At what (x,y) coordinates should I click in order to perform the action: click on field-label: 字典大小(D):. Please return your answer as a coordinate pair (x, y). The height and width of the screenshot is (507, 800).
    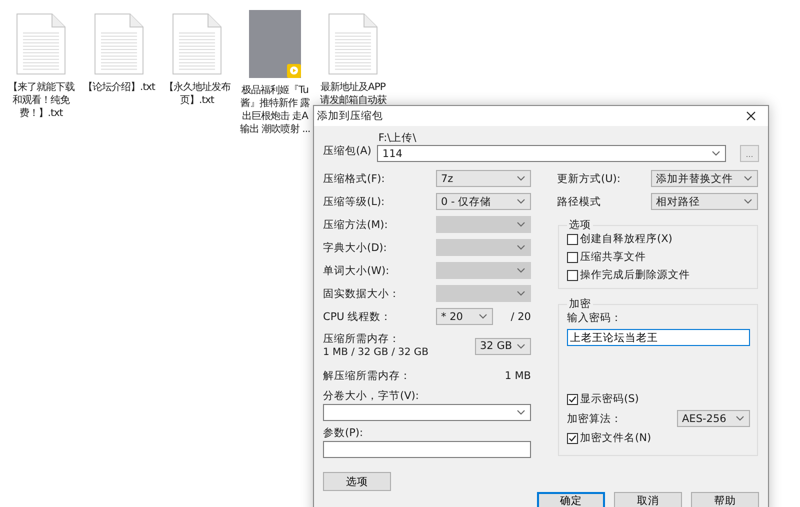
    Looking at the image, I should click on (355, 247).